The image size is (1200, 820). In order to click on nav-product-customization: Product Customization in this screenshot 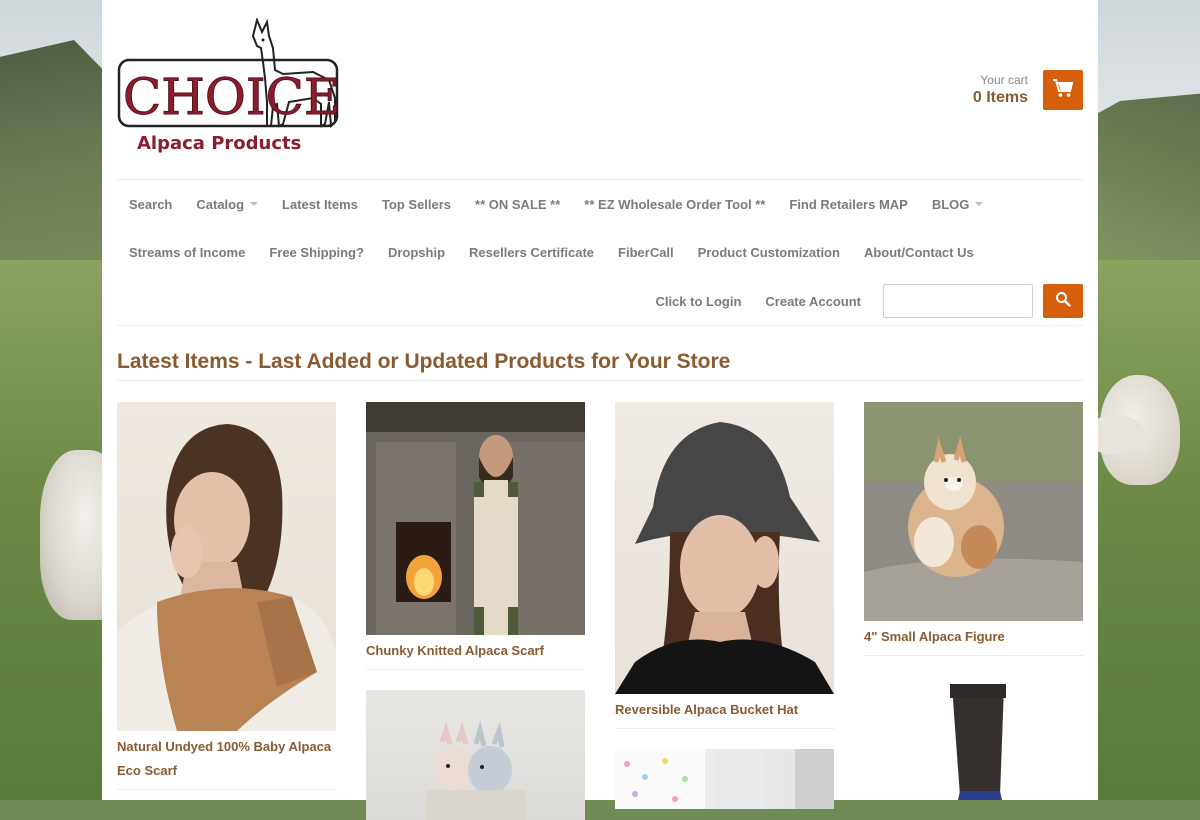, I will do `click(769, 252)`.